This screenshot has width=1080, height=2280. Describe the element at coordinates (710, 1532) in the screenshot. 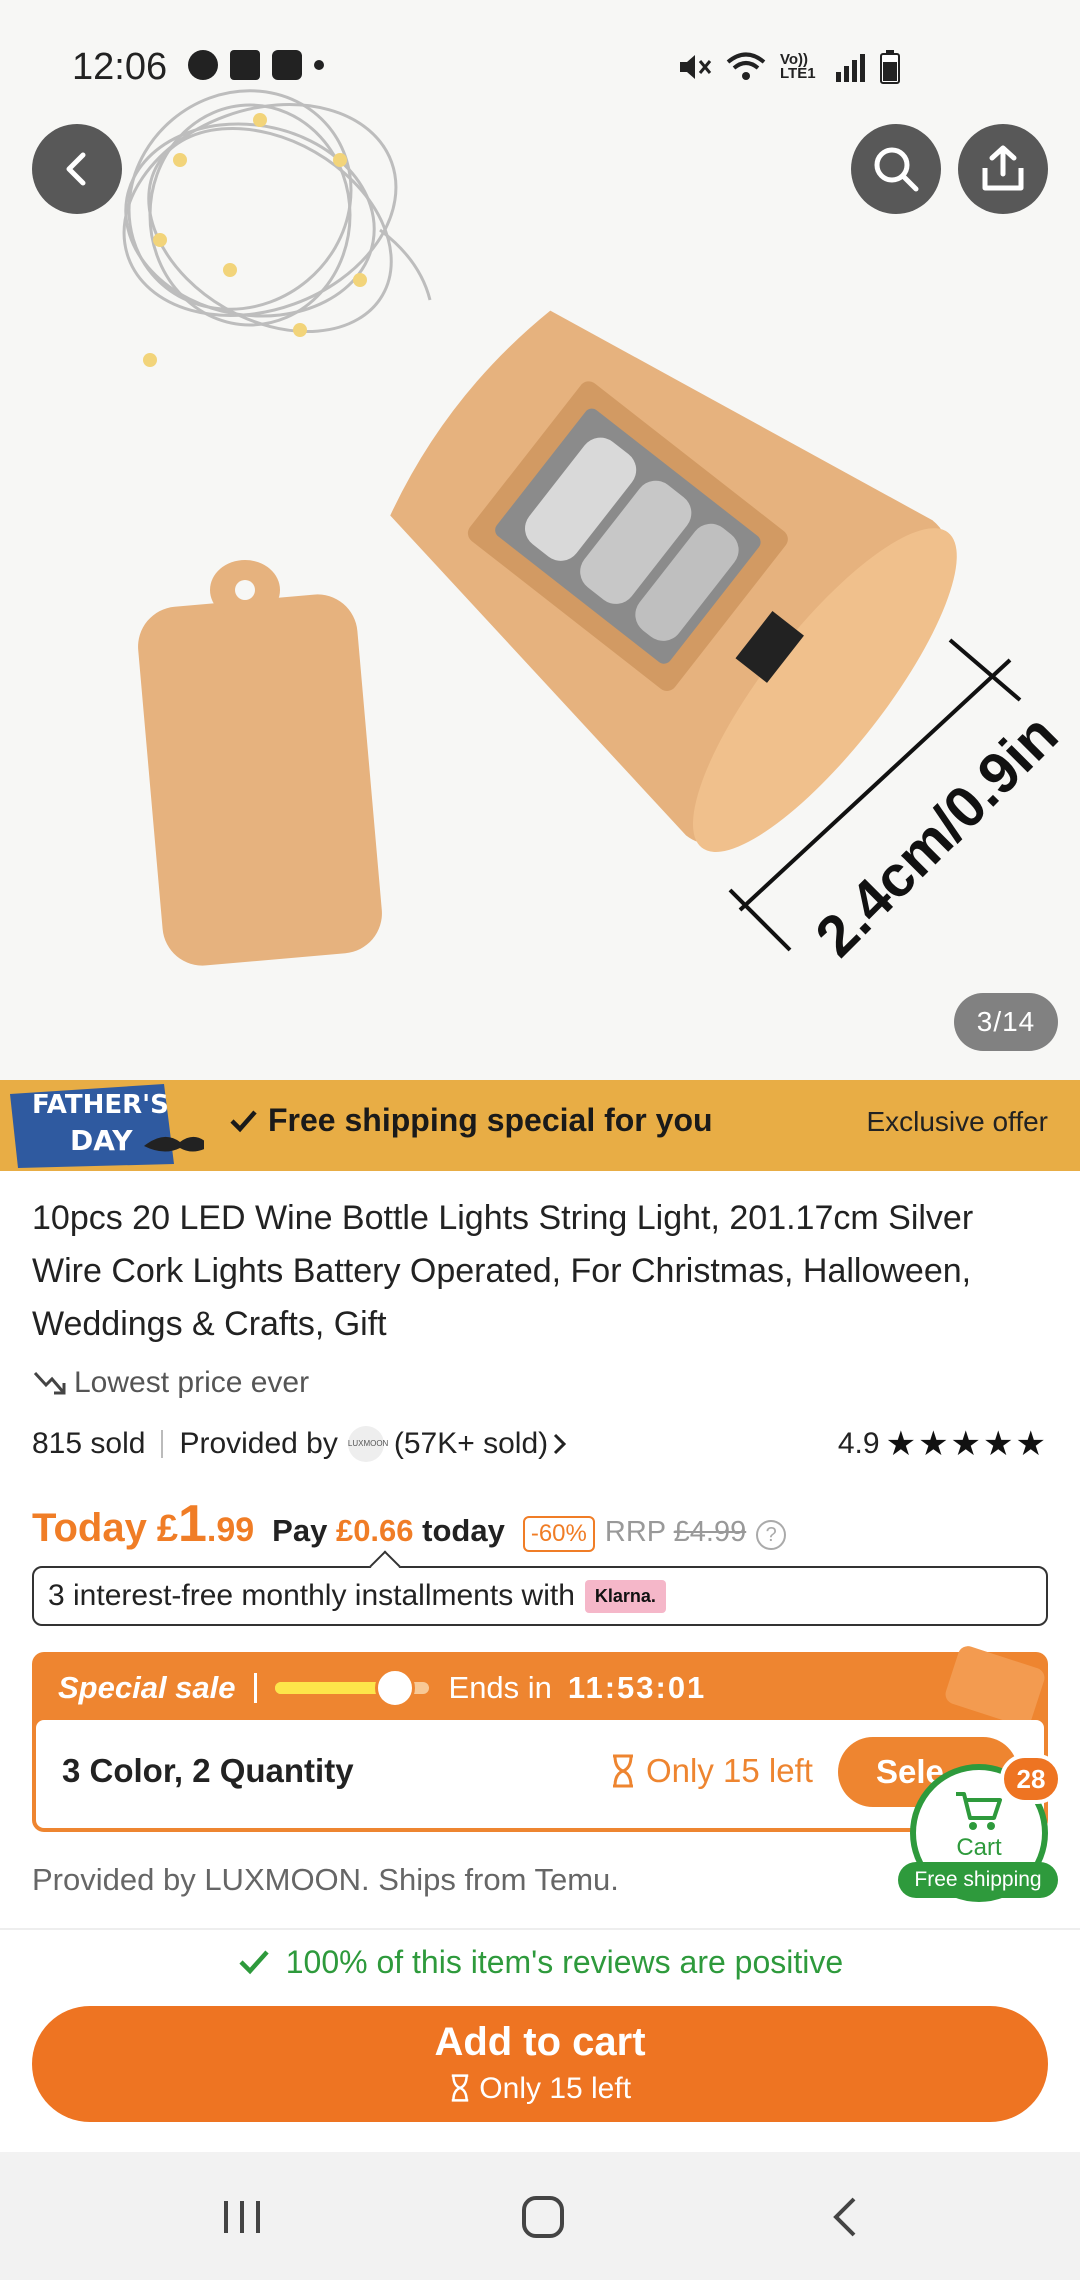

I see `rrp-value: £4.99` at that location.